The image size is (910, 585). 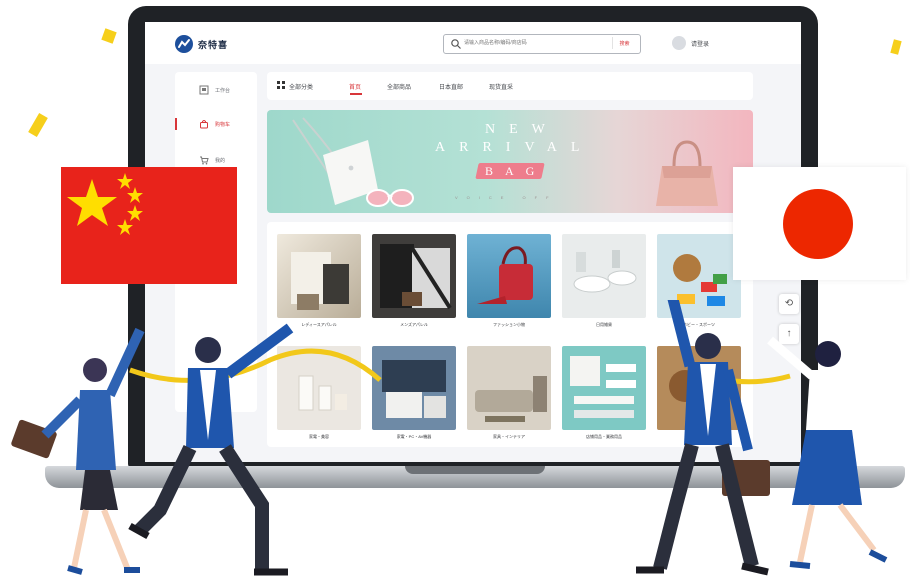 What do you see at coordinates (213, 44) in the screenshot?
I see `brand-name: 奈特喜` at bounding box center [213, 44].